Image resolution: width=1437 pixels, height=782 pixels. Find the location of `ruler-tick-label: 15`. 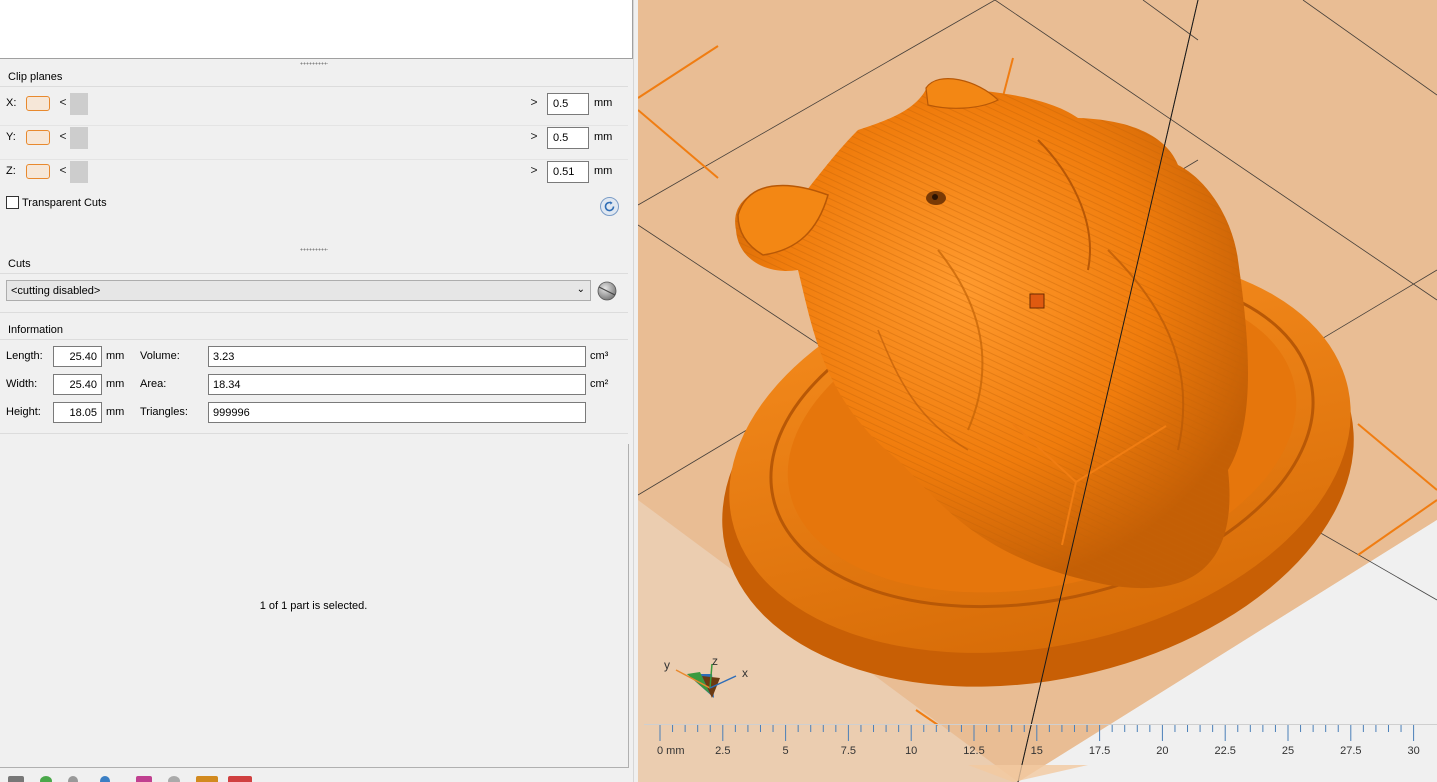

ruler-tick-label: 15 is located at coordinates (1036, 751).